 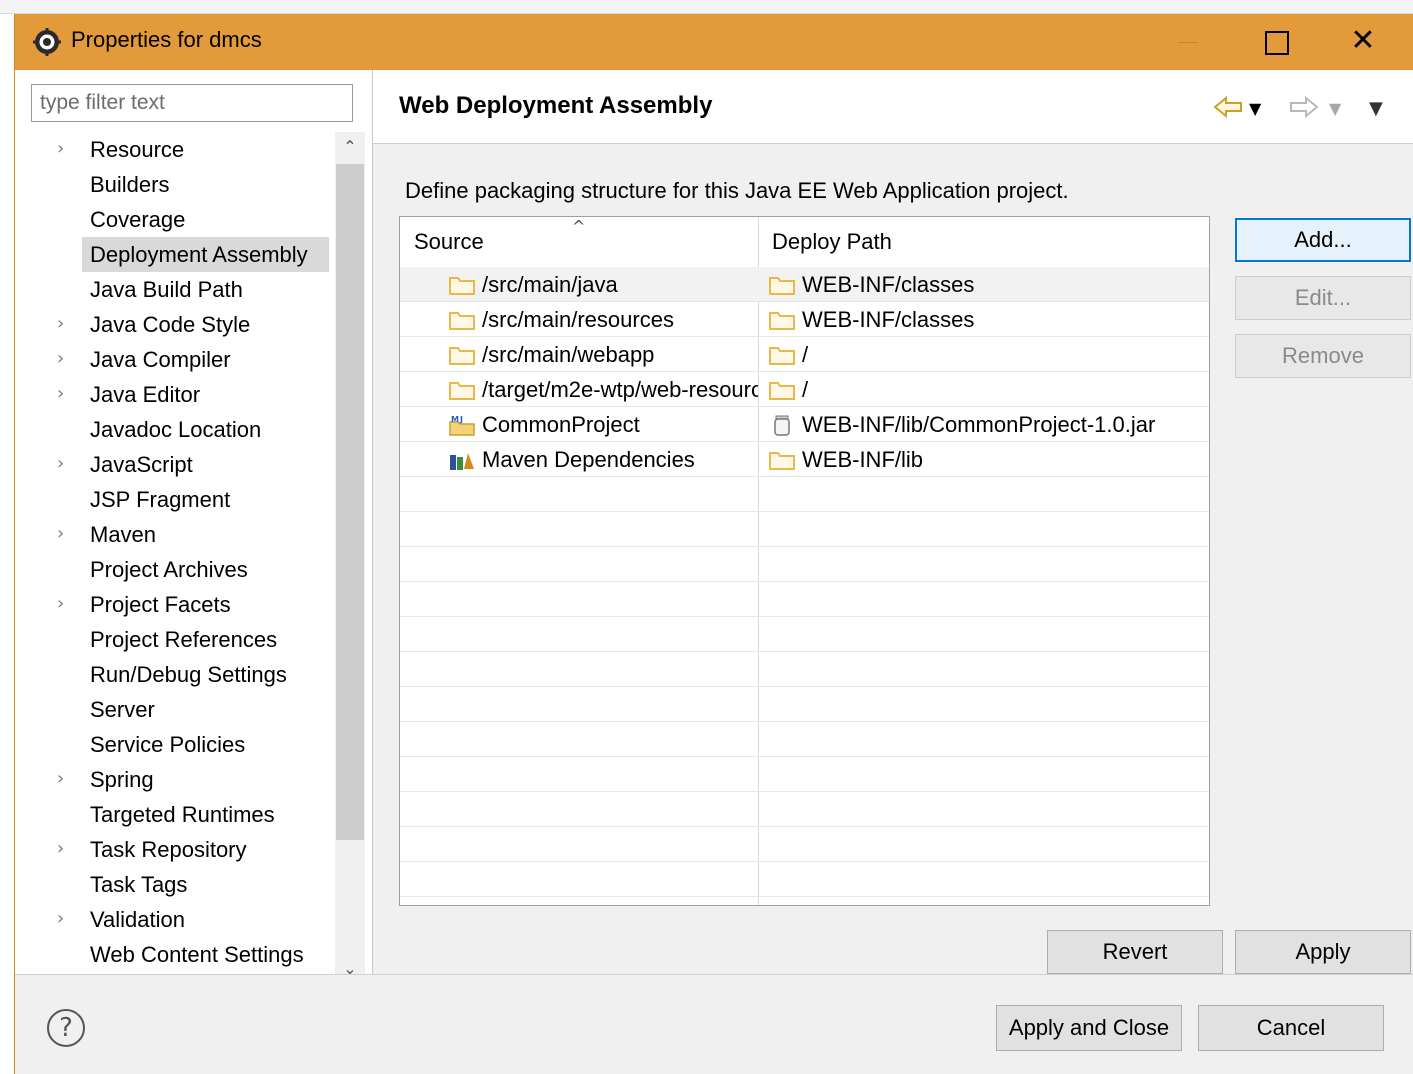 What do you see at coordinates (1228, 107) in the screenshot?
I see `back-arrow-icon` at bounding box center [1228, 107].